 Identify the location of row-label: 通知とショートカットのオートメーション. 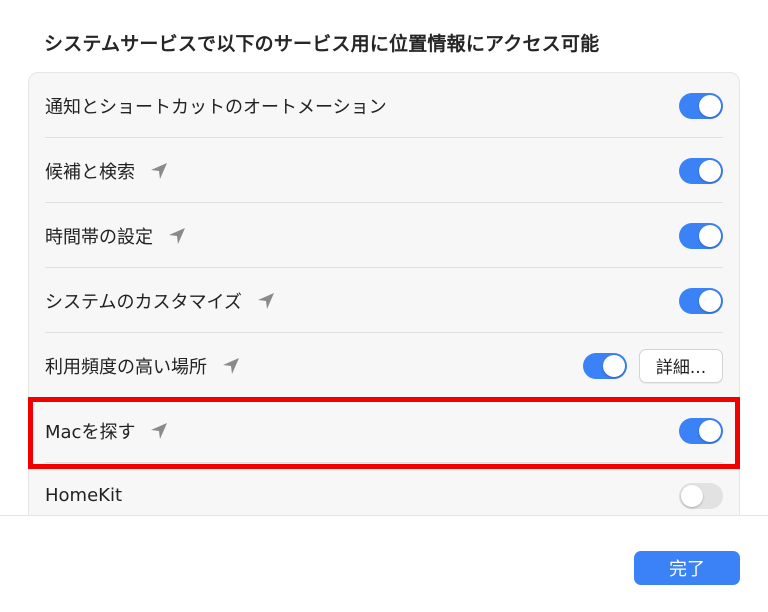
(216, 107).